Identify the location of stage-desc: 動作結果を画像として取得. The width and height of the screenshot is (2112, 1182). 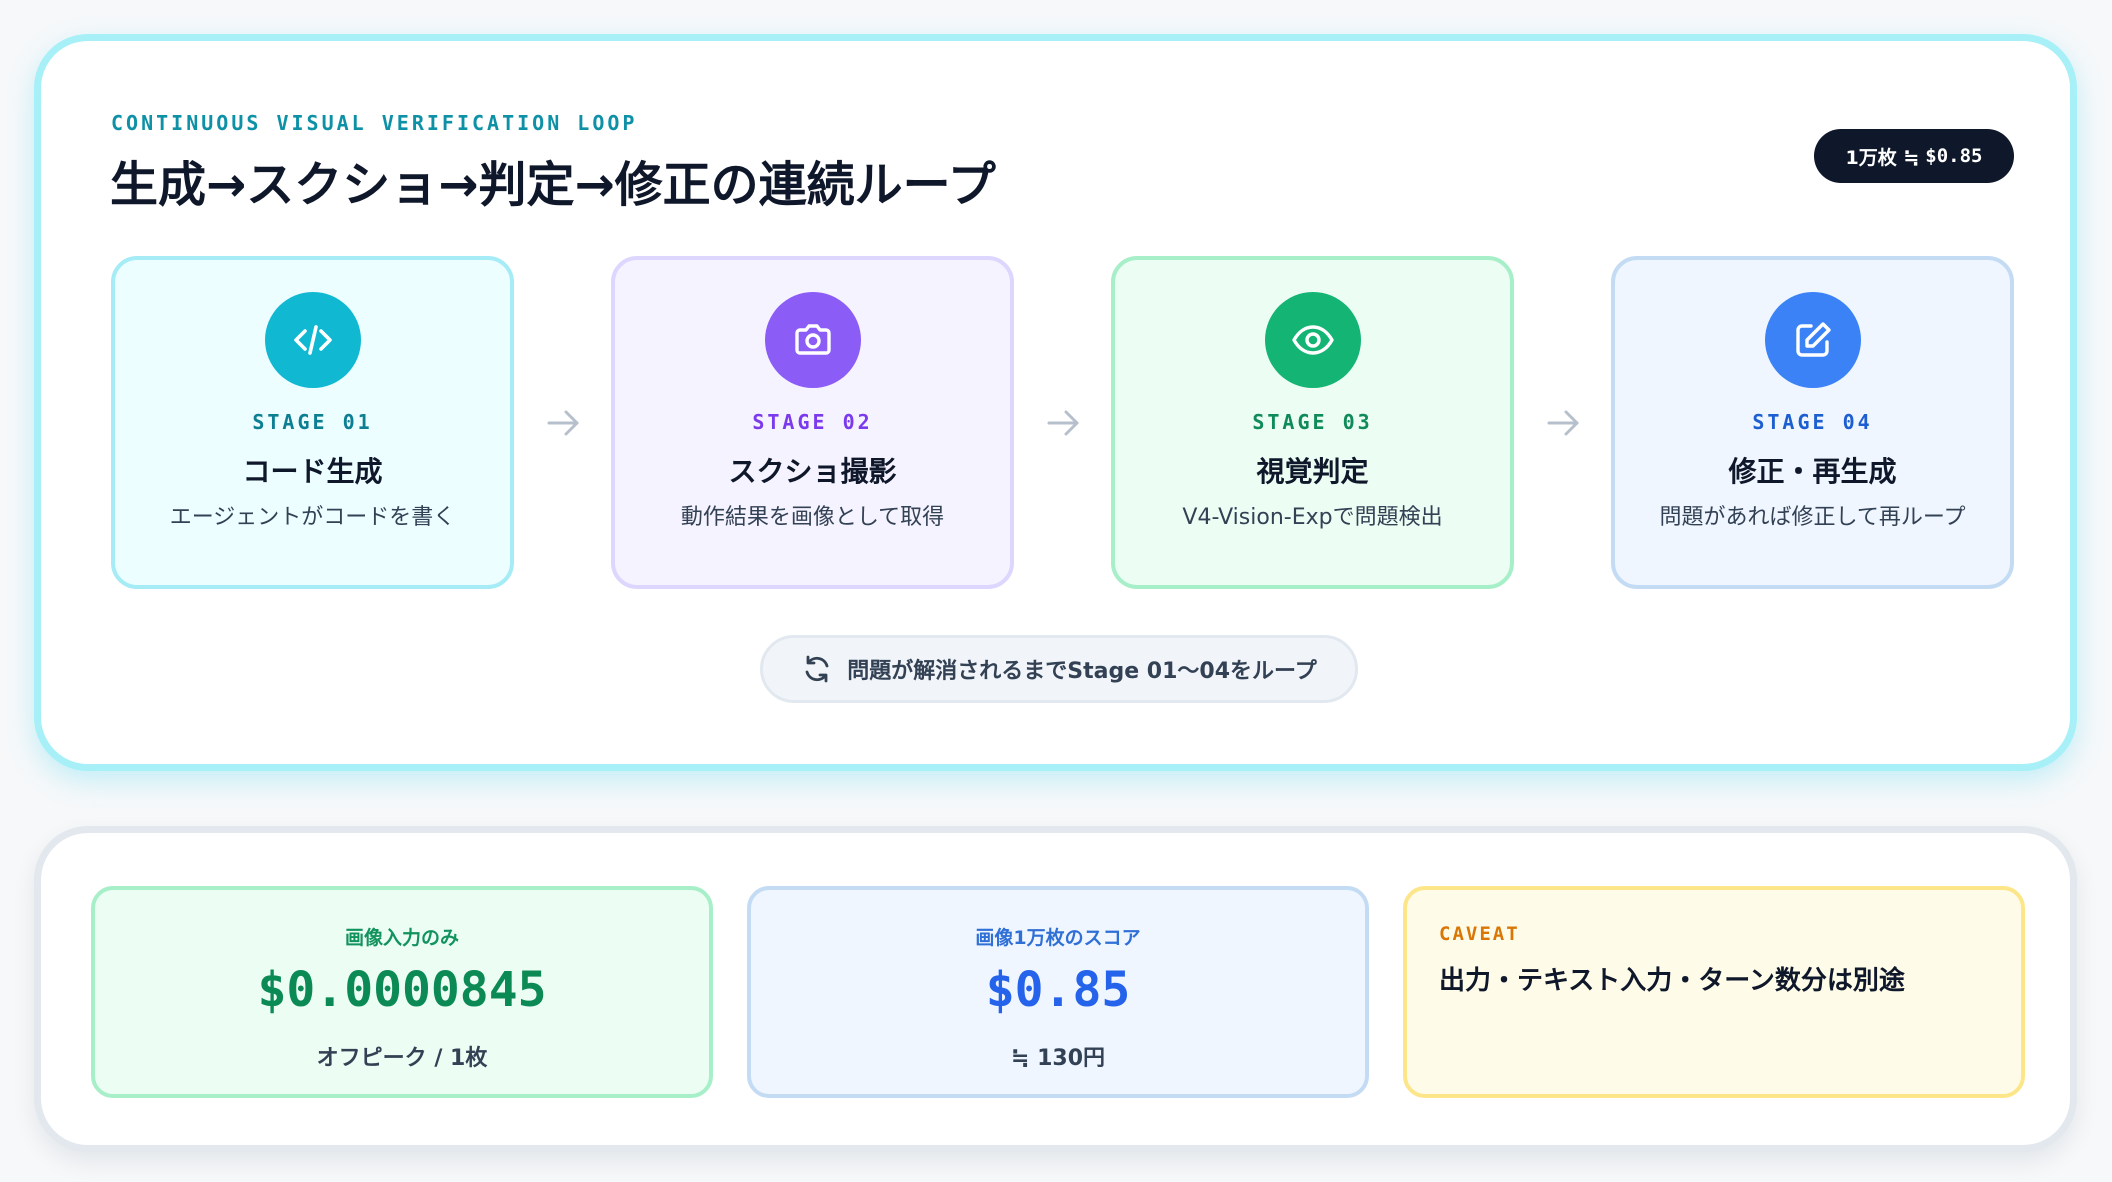
(812, 517).